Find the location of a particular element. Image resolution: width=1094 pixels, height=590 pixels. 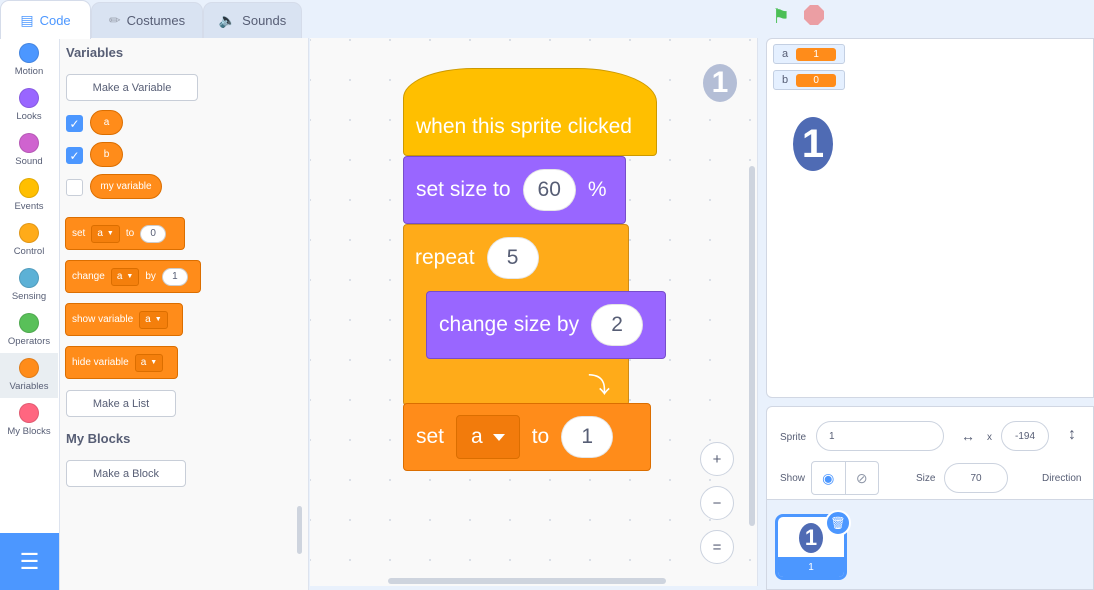

stop-sign-icon is located at coordinates (814, 15).